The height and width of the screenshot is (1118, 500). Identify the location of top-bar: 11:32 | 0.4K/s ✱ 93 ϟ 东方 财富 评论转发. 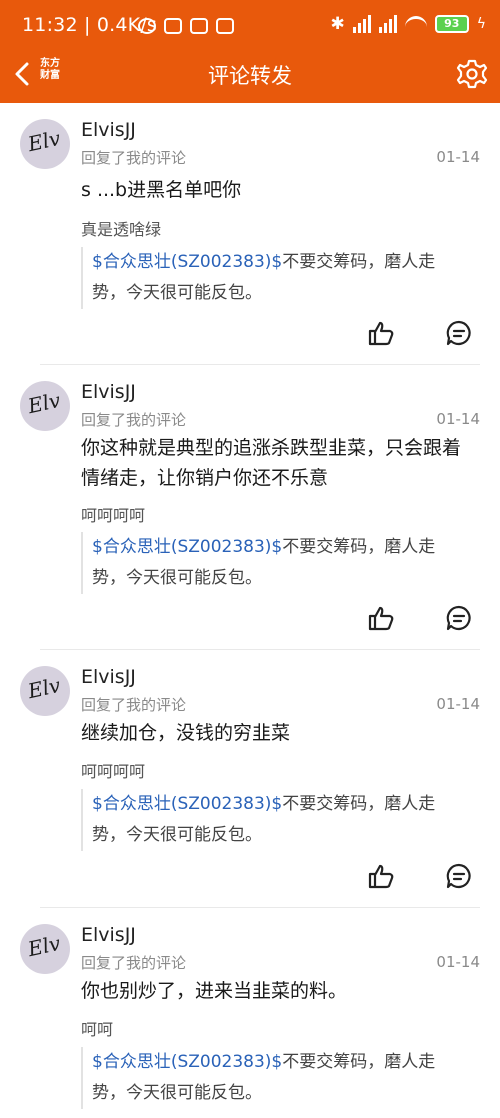
(250, 51).